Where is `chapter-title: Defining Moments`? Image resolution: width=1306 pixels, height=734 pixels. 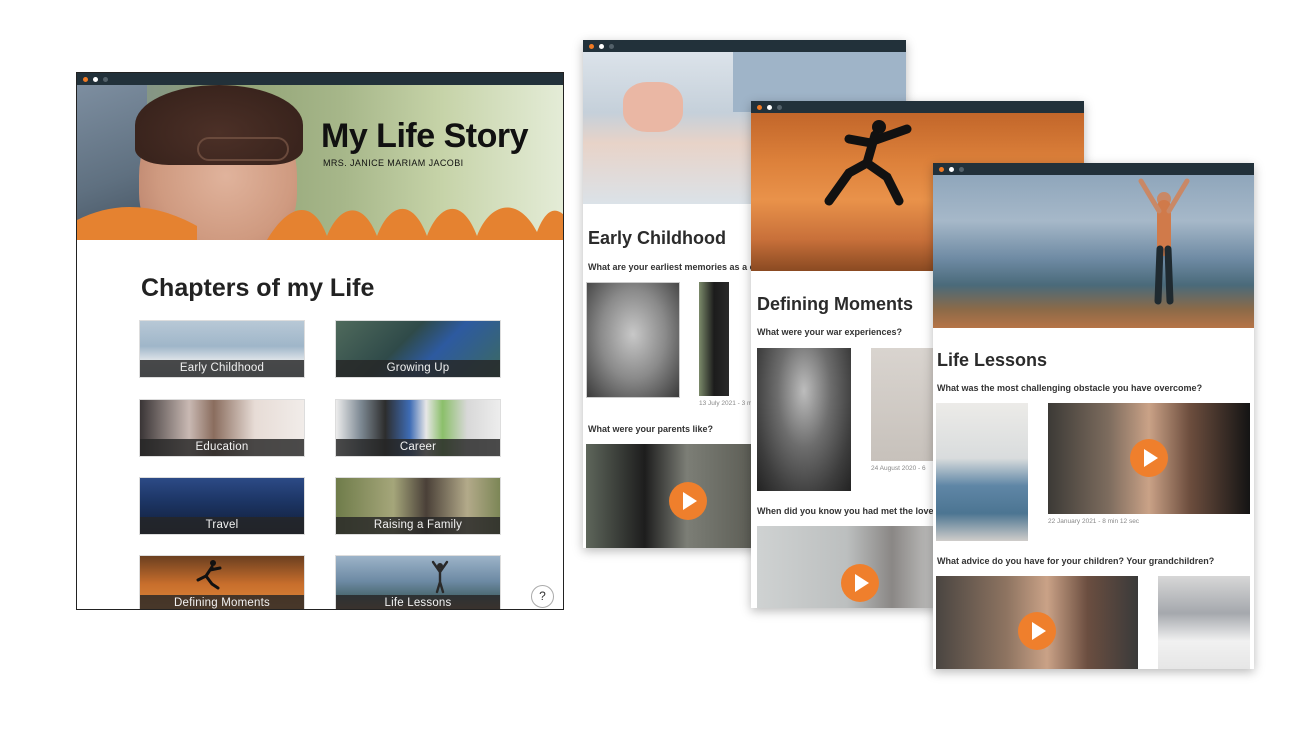 chapter-title: Defining Moments is located at coordinates (835, 304).